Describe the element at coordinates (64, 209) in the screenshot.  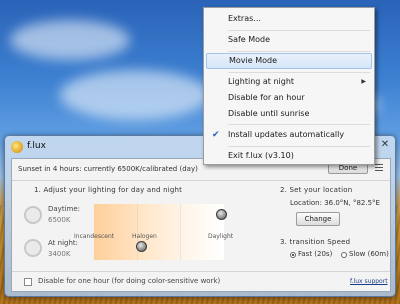
I see `daytime-label: Daytime:` at that location.